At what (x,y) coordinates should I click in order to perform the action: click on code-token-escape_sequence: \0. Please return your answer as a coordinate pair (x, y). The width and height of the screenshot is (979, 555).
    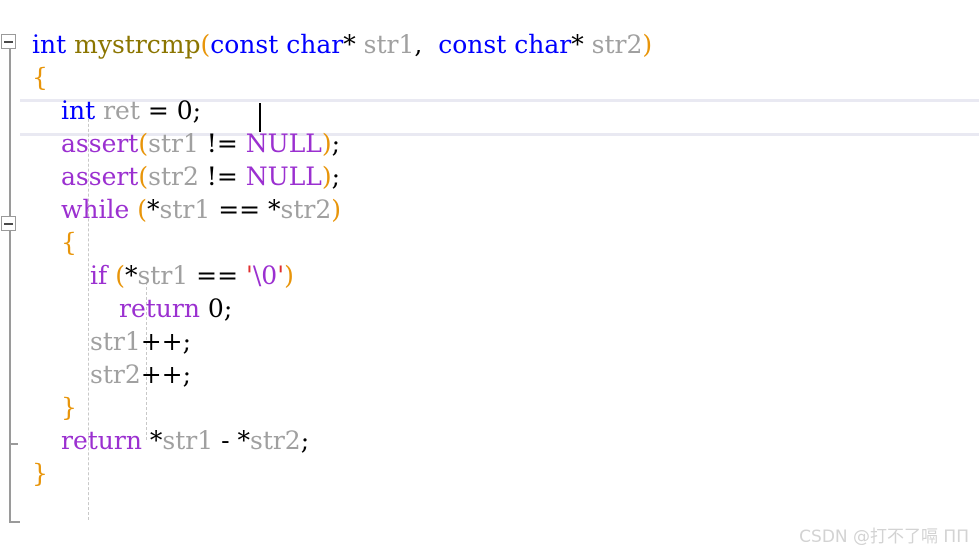
    Looking at the image, I should click on (265, 275).